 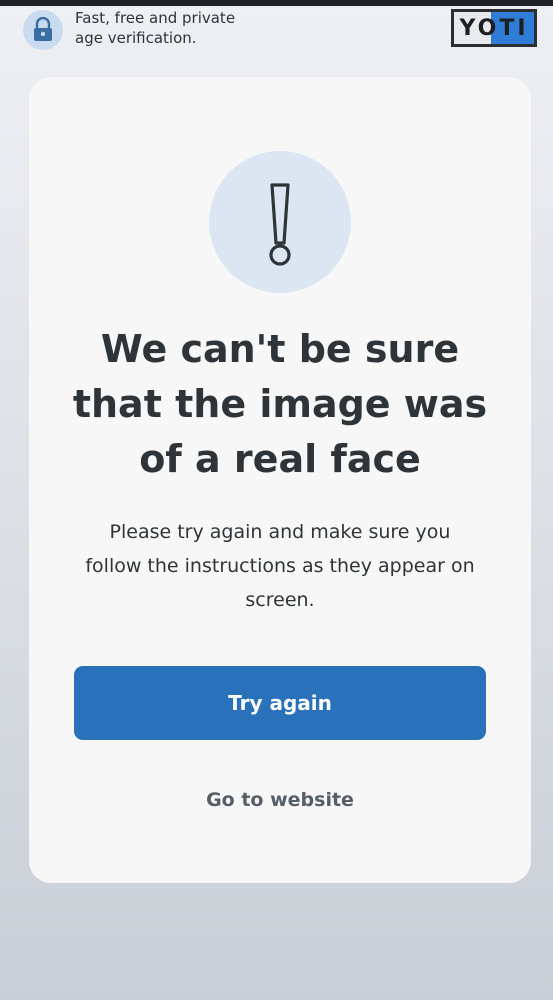 I want to click on error-title-line: We can't be sure, so click(x=280, y=349).